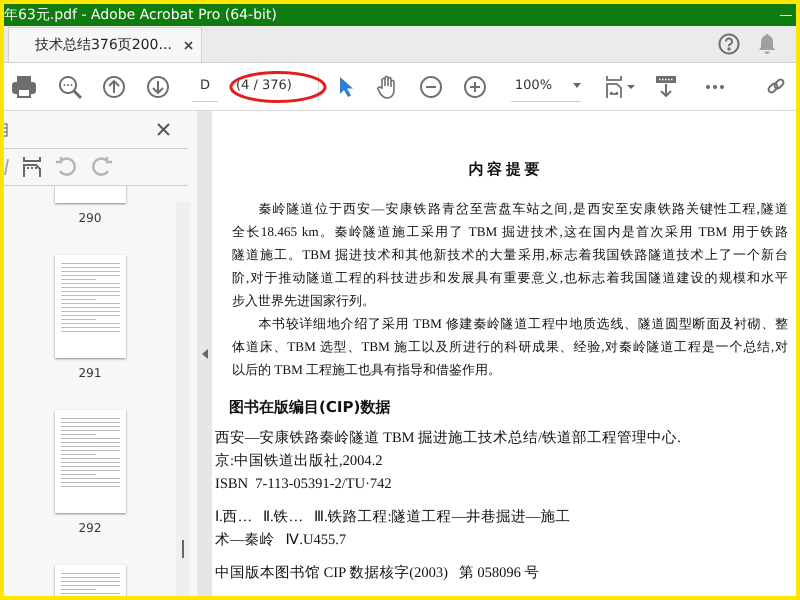 The height and width of the screenshot is (600, 800). Describe the element at coordinates (310, 407) in the screenshot. I see `section-heading: 图书在版编目(CIP)数据` at that location.